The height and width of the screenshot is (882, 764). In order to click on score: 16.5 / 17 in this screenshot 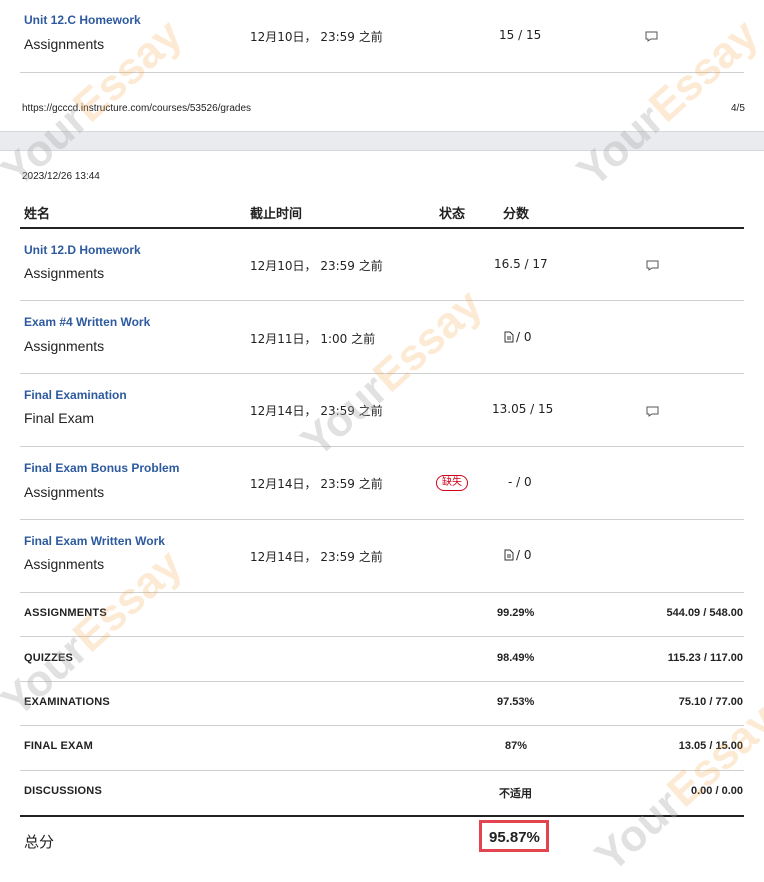, I will do `click(521, 264)`.